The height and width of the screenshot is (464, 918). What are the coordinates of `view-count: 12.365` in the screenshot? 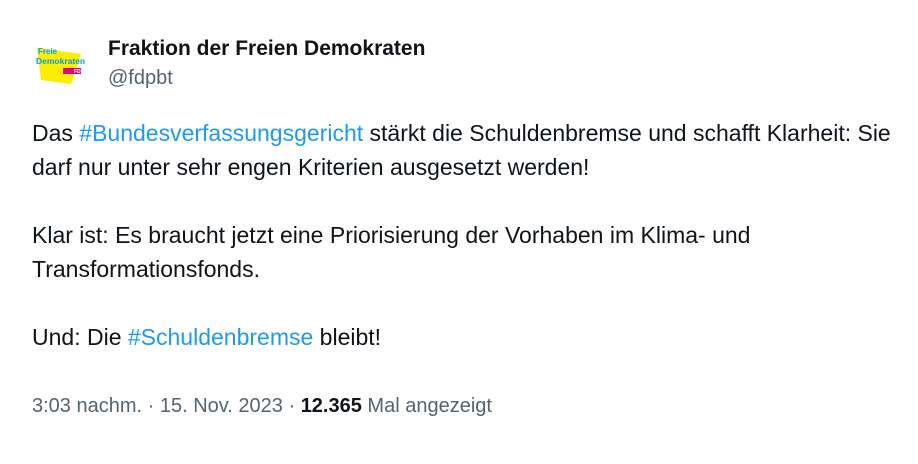 It's located at (331, 406).